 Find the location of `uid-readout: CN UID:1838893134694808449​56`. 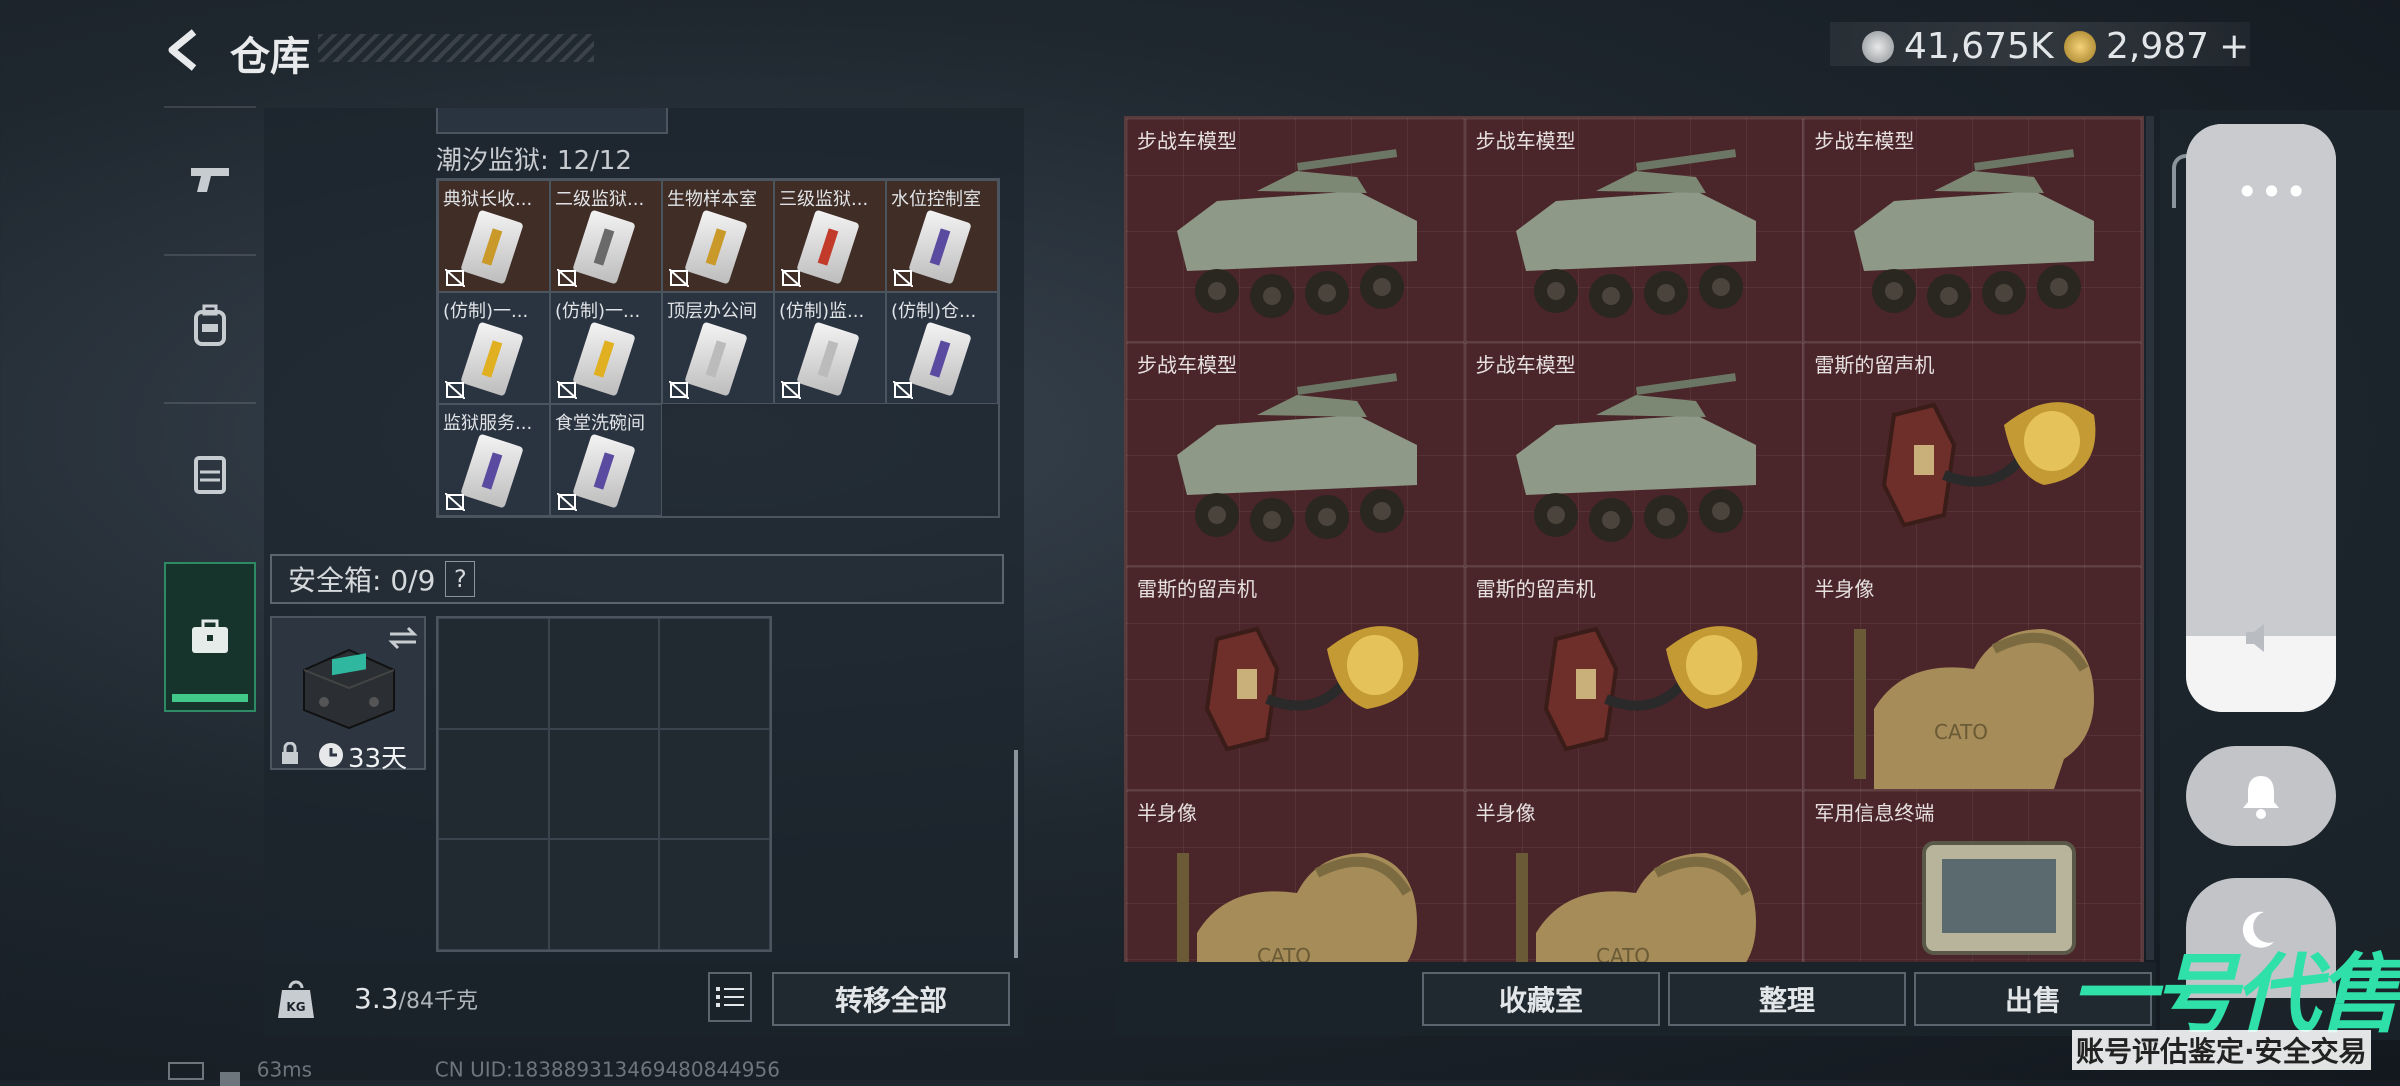

uid-readout: CN UID:1838893134694808449​56 is located at coordinates (607, 1069).